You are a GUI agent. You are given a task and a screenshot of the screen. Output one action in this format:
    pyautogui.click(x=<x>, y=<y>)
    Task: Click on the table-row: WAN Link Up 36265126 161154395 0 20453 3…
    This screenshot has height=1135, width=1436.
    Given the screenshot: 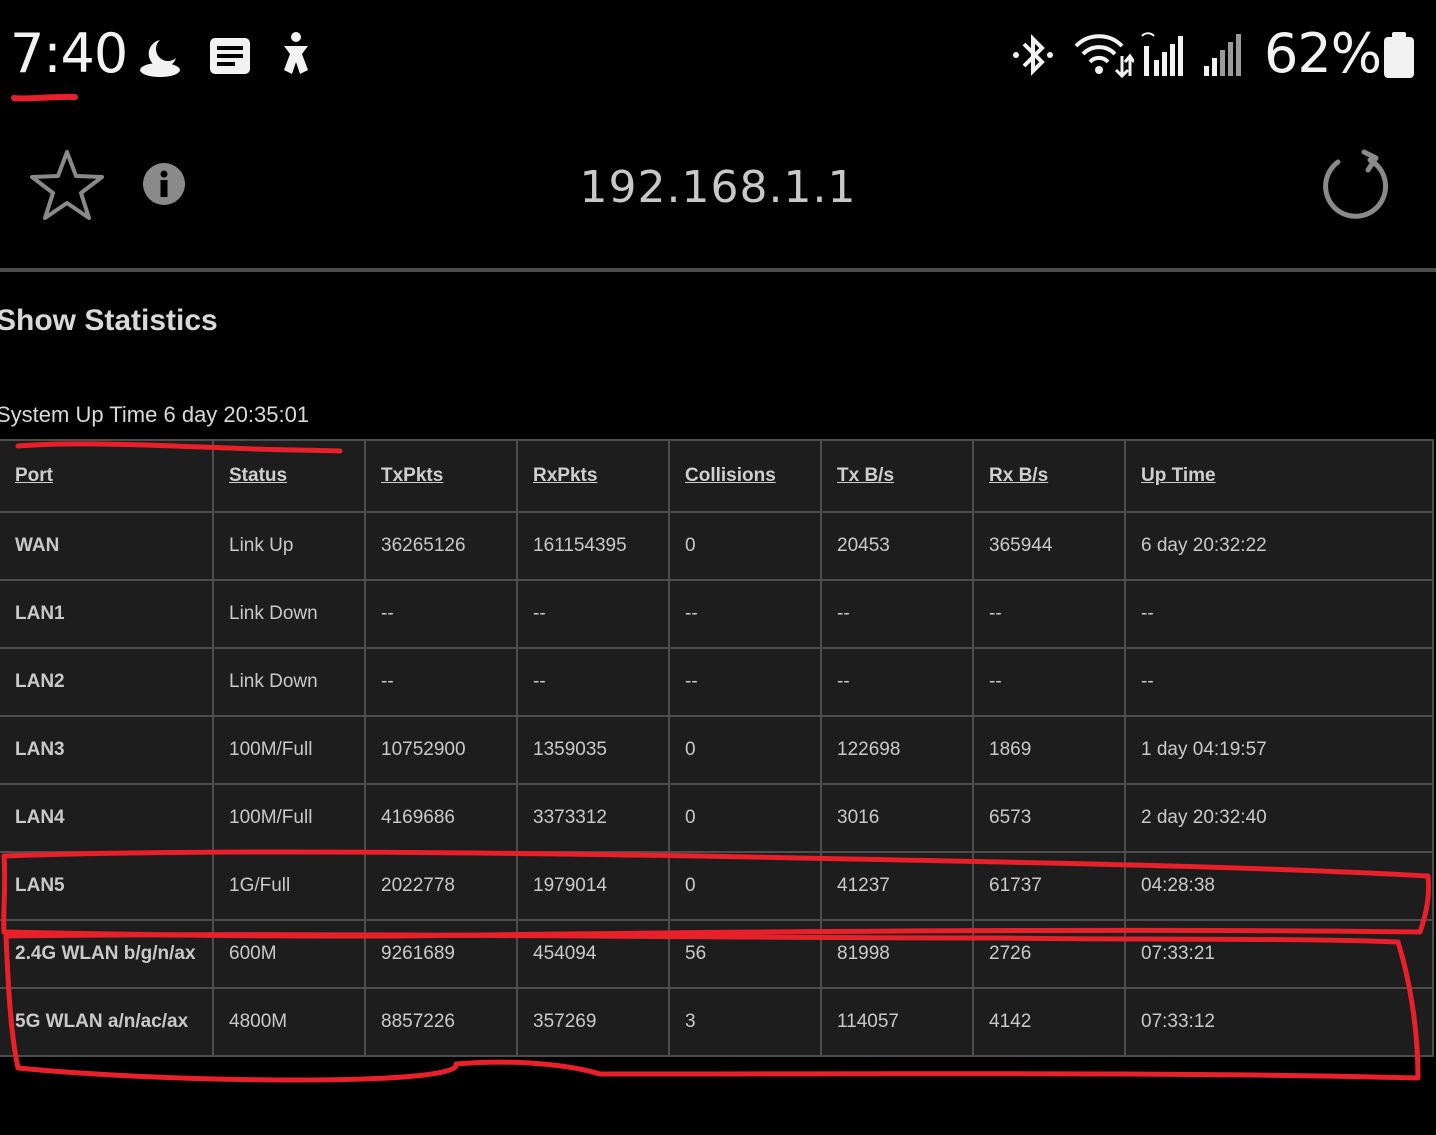 What is the action you would take?
    pyautogui.click(x=717, y=546)
    